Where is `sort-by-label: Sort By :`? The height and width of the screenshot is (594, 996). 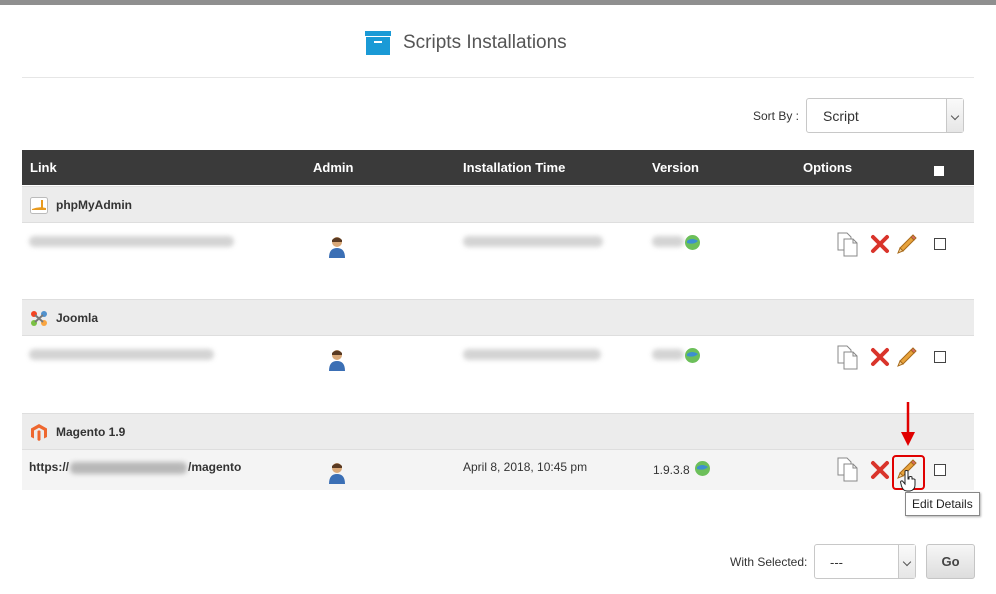
sort-by-label: Sort By : is located at coordinates (776, 116).